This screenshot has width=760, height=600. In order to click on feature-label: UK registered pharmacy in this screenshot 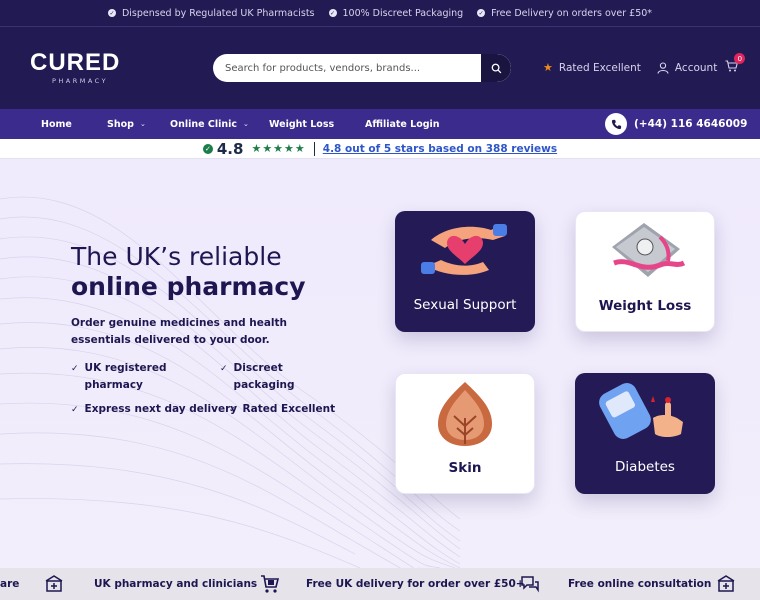, I will do `click(125, 376)`.